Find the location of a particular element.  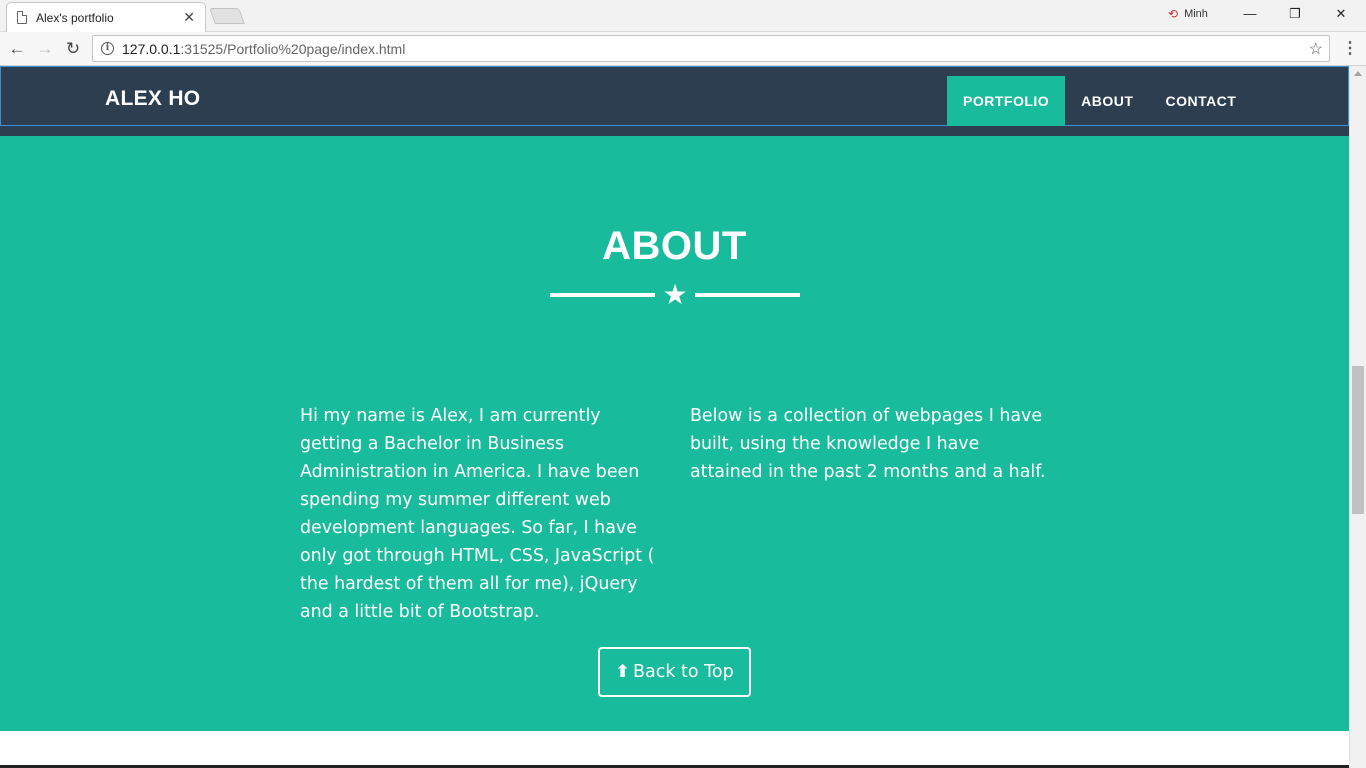

nav-link-contact: CONTACT is located at coordinates (1200, 101).